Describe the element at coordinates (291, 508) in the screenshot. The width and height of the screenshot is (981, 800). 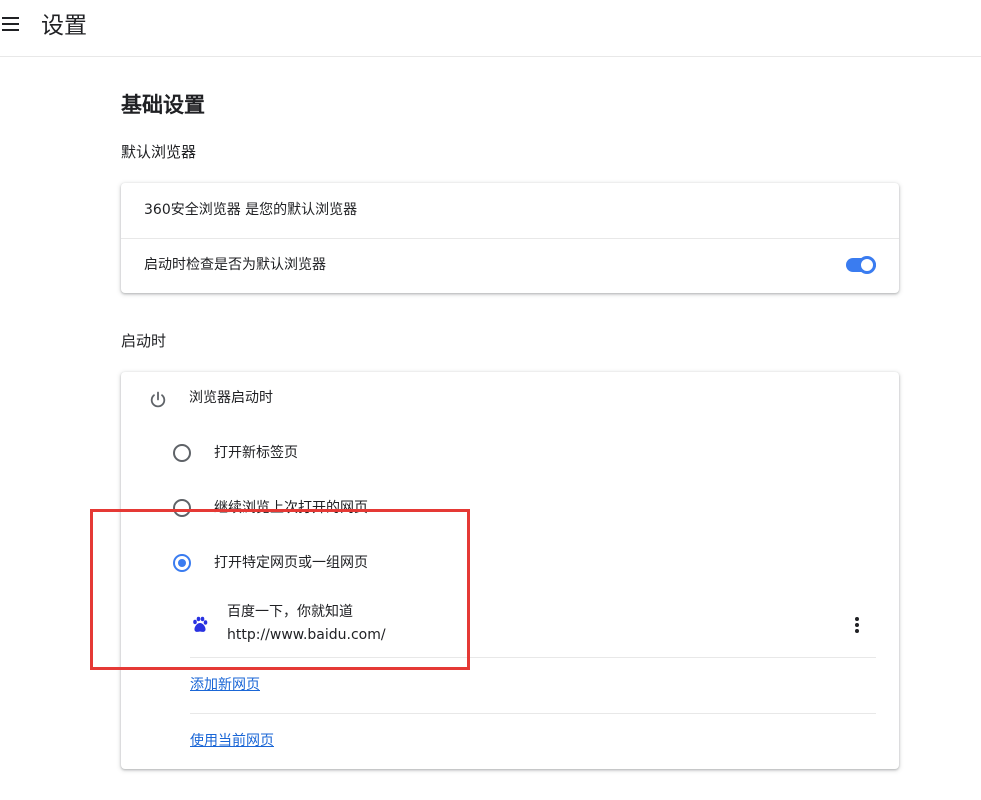
I see `radio-continue-session-label: 继续浏览上次打开的网页` at that location.